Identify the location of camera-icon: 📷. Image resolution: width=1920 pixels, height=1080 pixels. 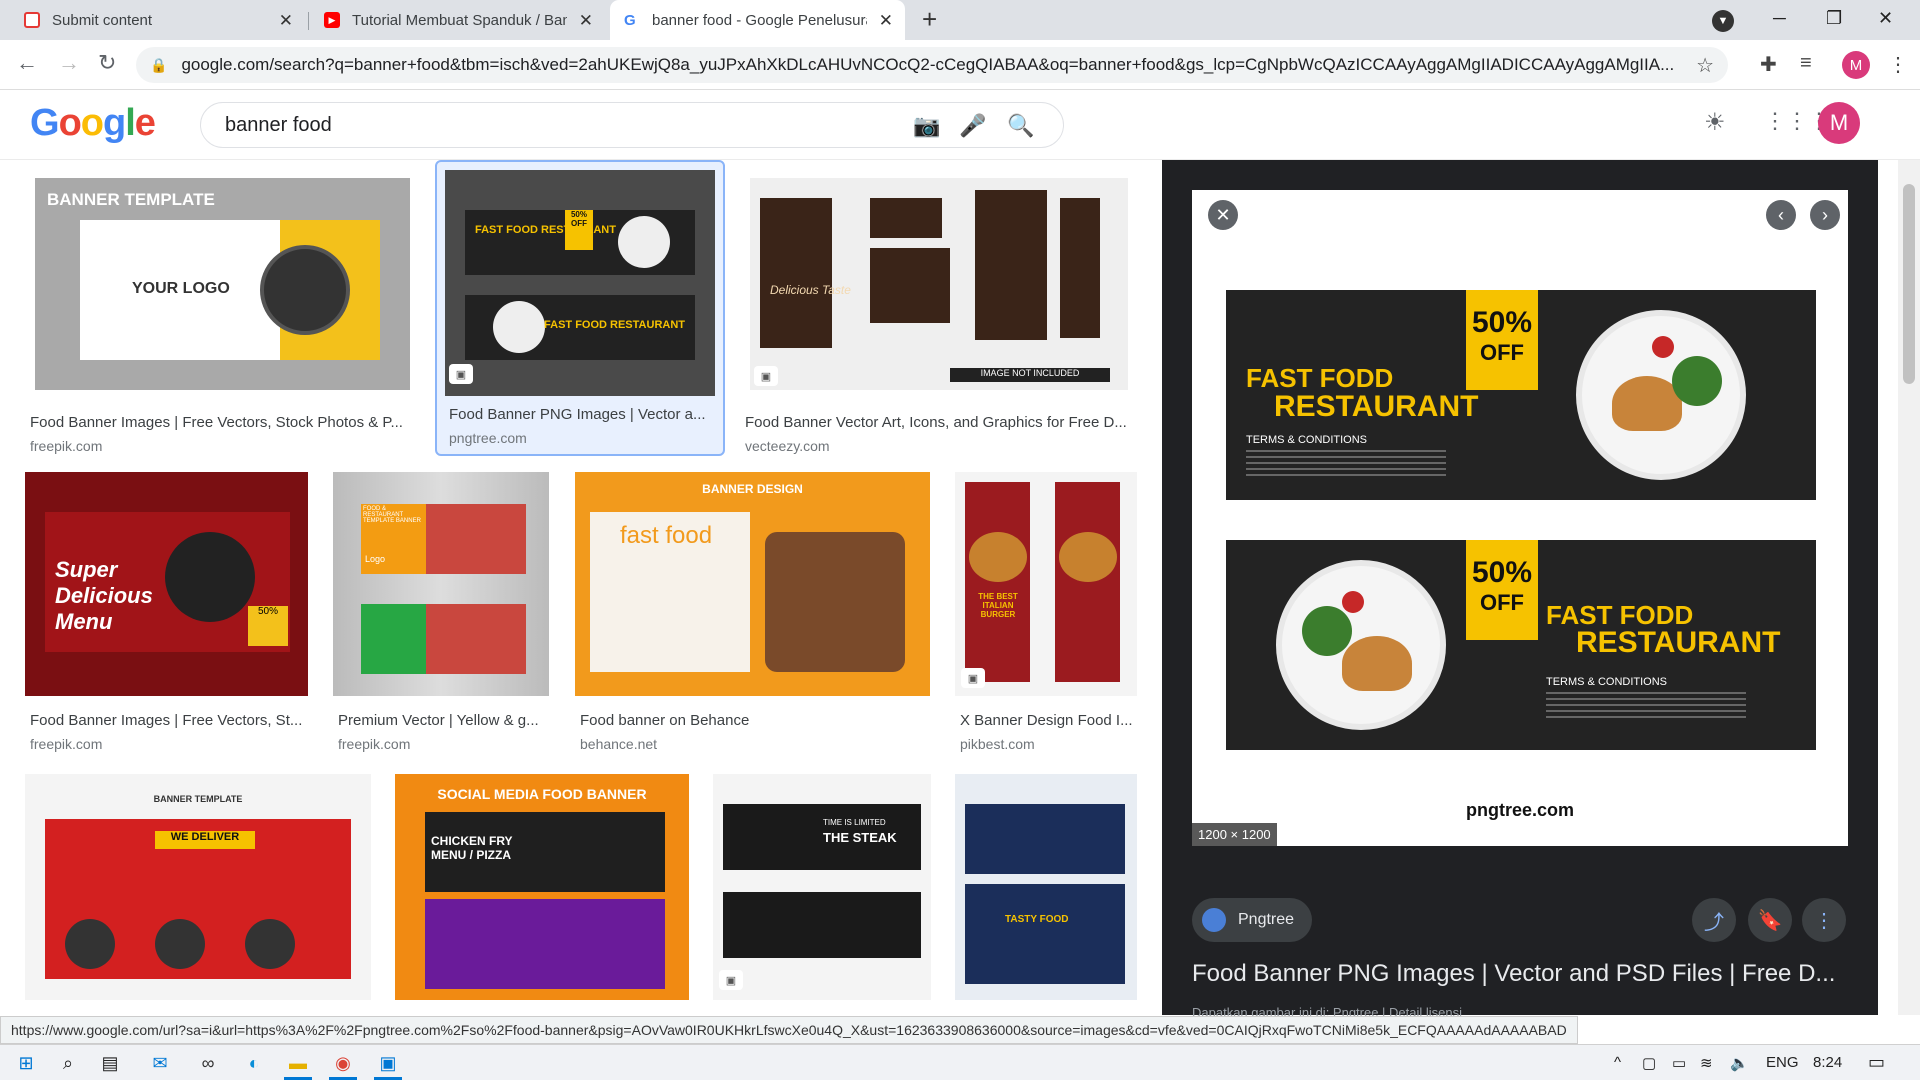
(926, 126).